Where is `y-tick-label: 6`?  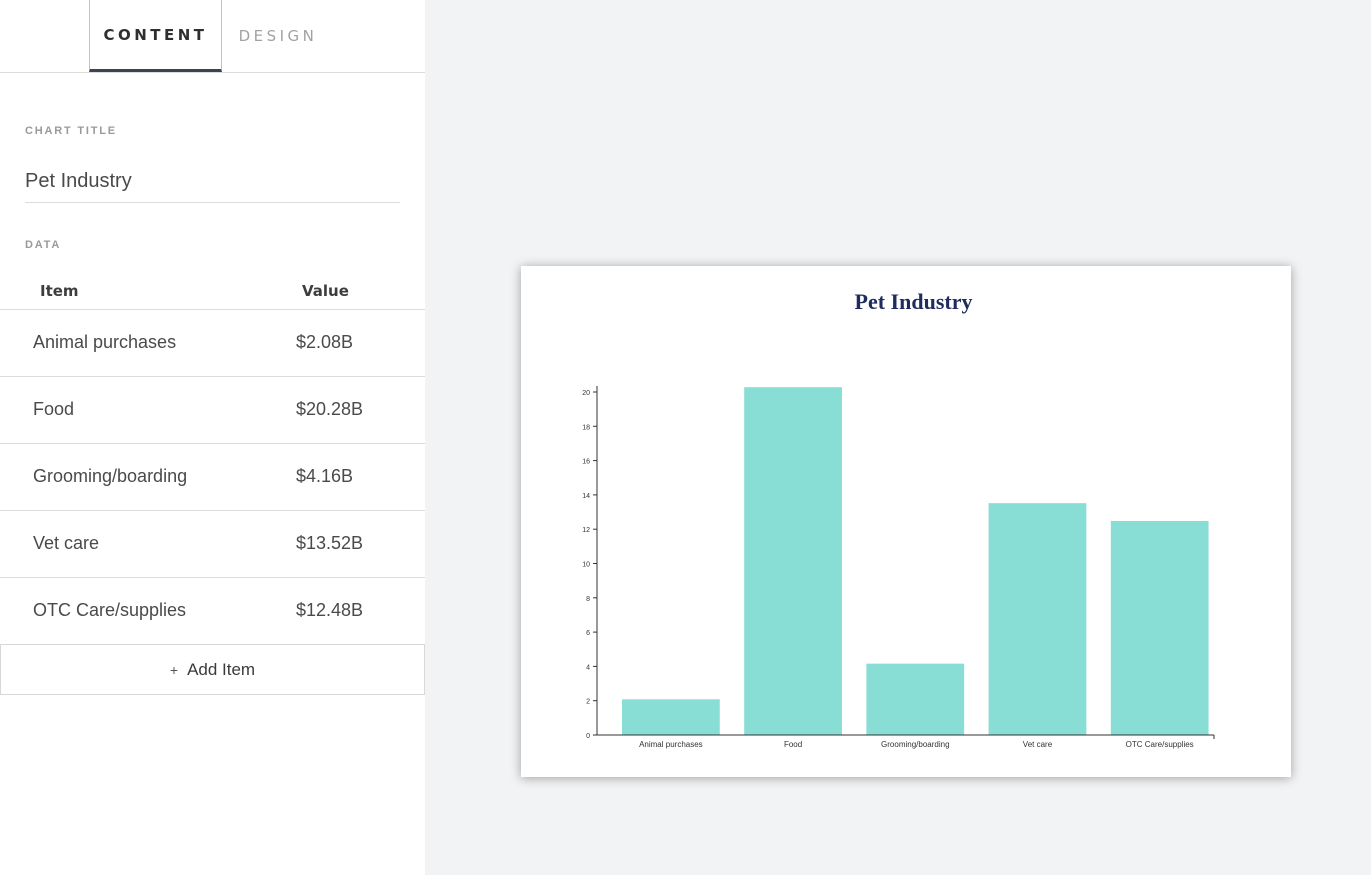 y-tick-label: 6 is located at coordinates (588, 633).